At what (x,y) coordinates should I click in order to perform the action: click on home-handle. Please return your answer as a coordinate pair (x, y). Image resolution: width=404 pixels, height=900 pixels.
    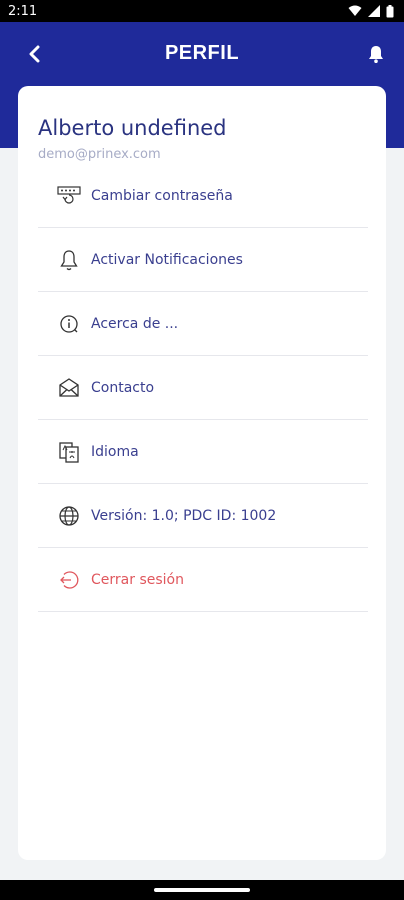
    Looking at the image, I should click on (202, 890).